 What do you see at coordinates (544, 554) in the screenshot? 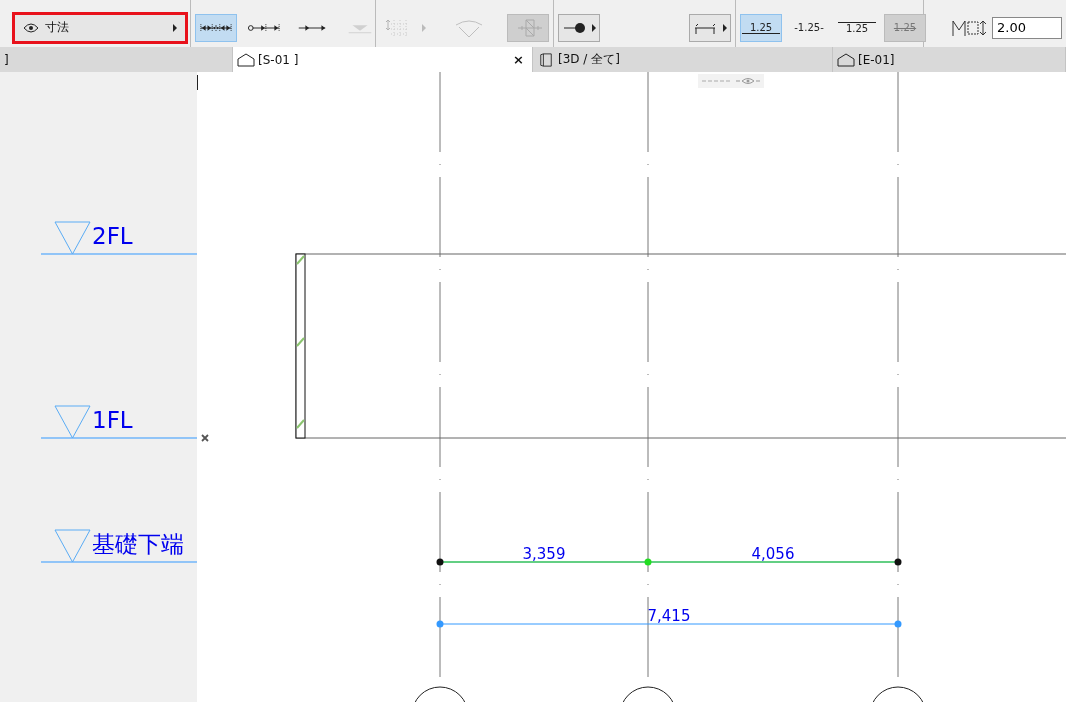
I see `dimension-value: 3,359` at bounding box center [544, 554].